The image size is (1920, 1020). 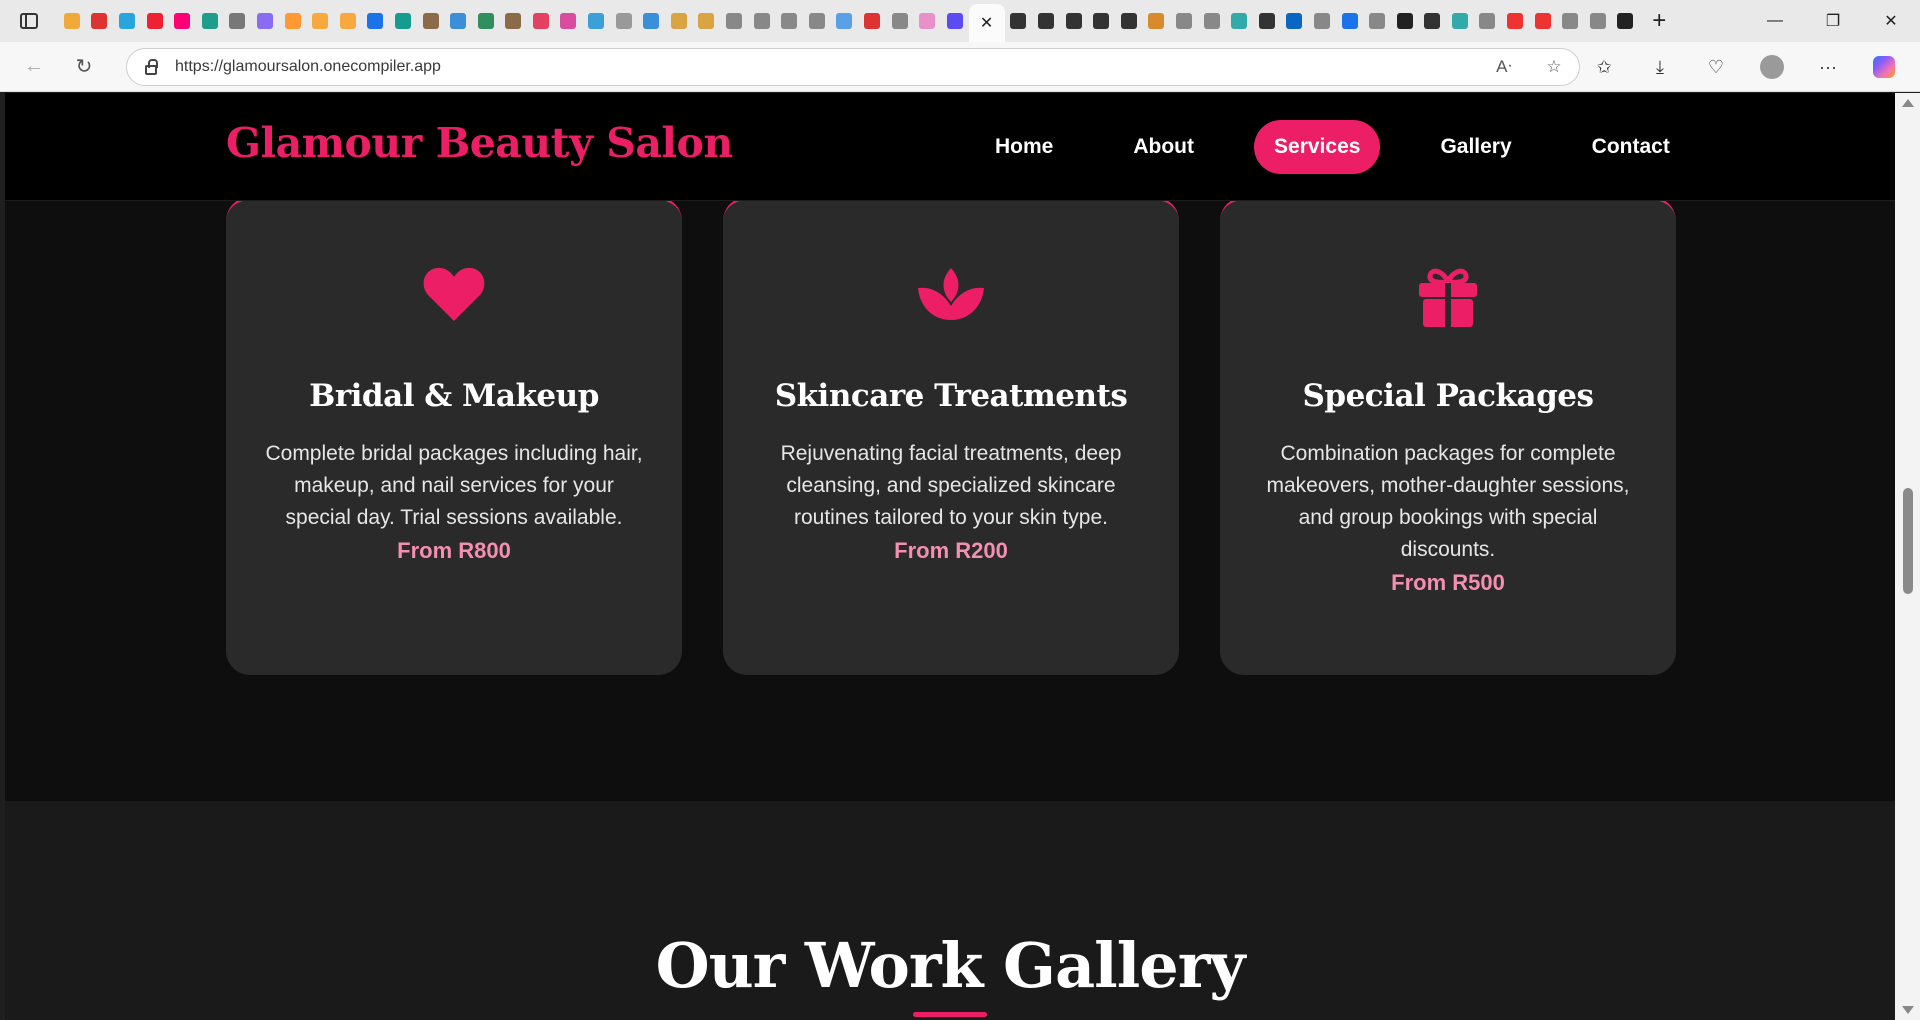 I want to click on lock-icon, so click(x=151, y=67).